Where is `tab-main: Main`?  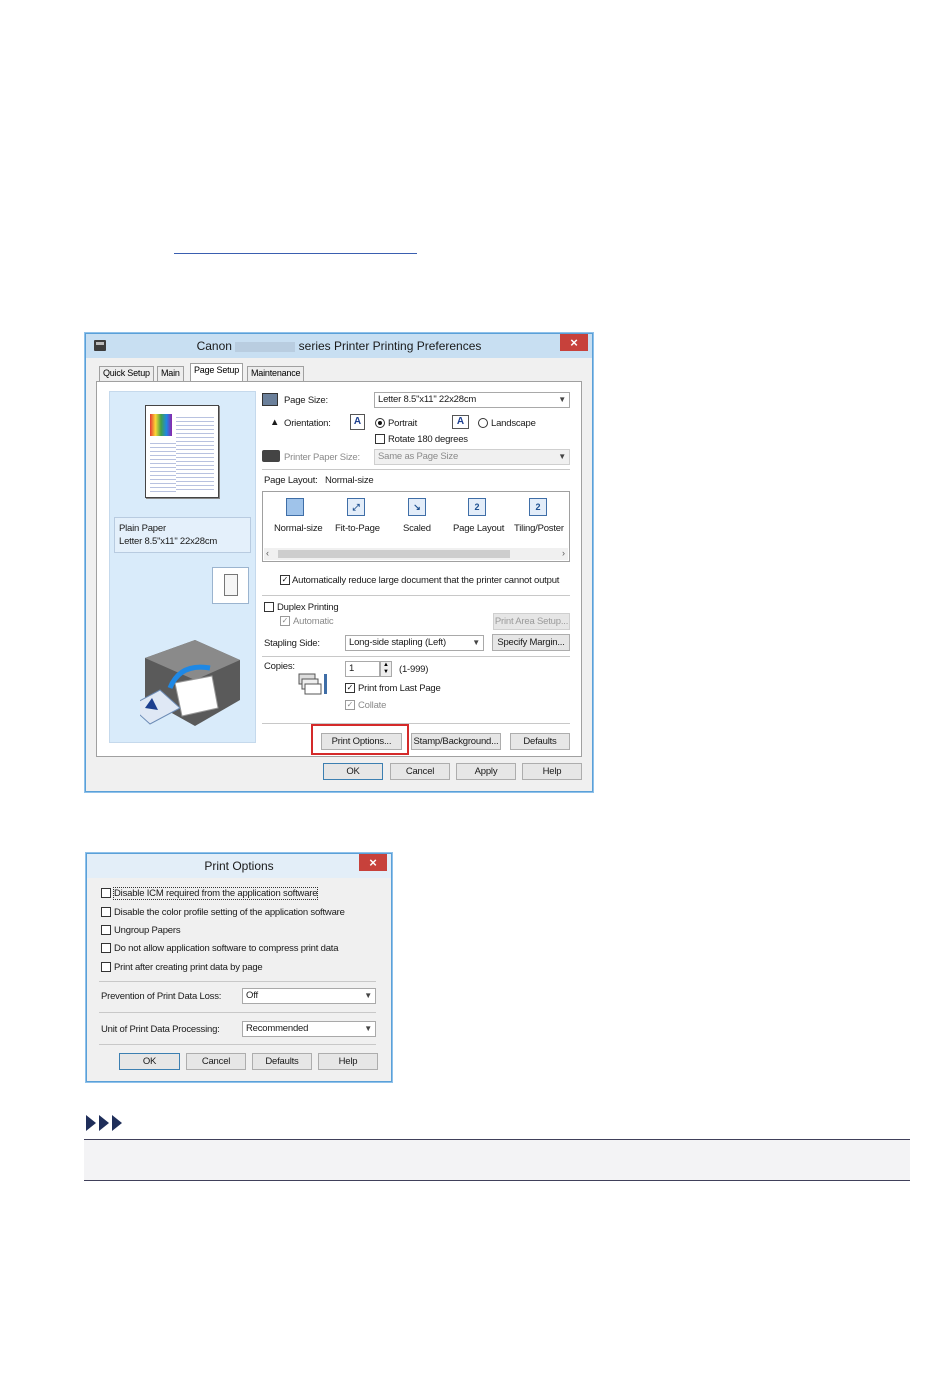 tab-main: Main is located at coordinates (170, 373).